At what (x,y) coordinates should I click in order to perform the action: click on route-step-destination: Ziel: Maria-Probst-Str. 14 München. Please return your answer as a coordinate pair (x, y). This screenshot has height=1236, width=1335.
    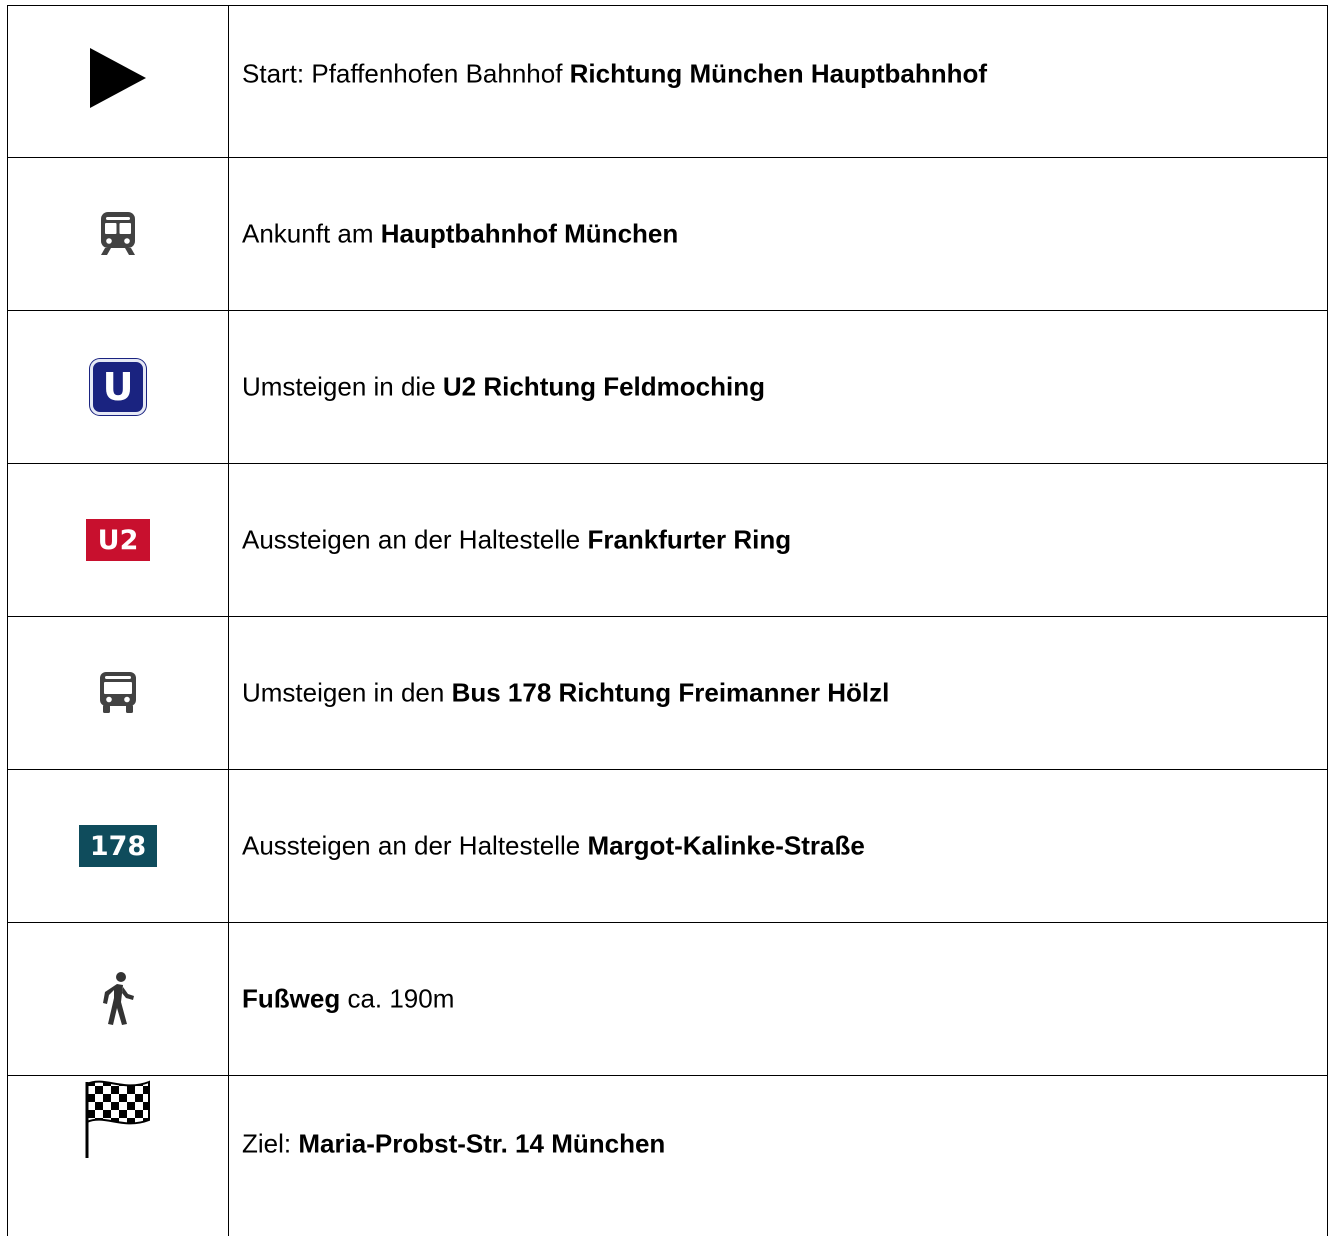
    Looking at the image, I should click on (667, 1155).